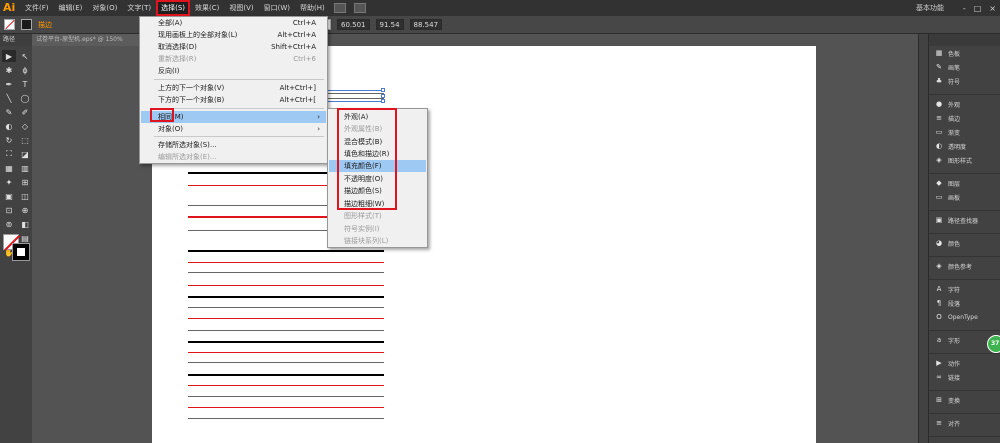 This screenshot has width=1000, height=443. What do you see at coordinates (25, 224) in the screenshot?
I see `tool-icon: ◧` at bounding box center [25, 224].